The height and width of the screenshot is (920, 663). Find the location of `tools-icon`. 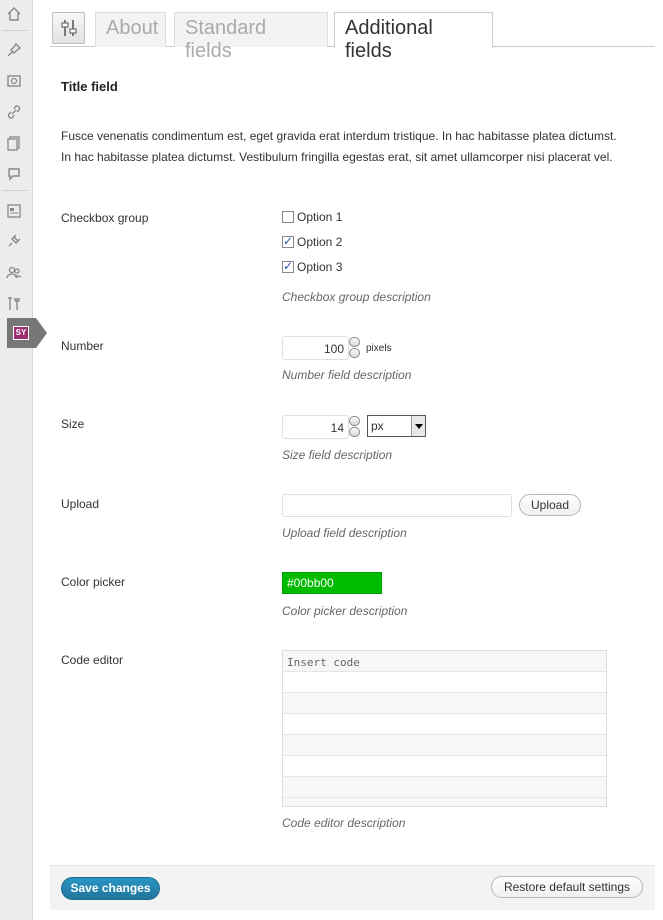

tools-icon is located at coordinates (14, 304).